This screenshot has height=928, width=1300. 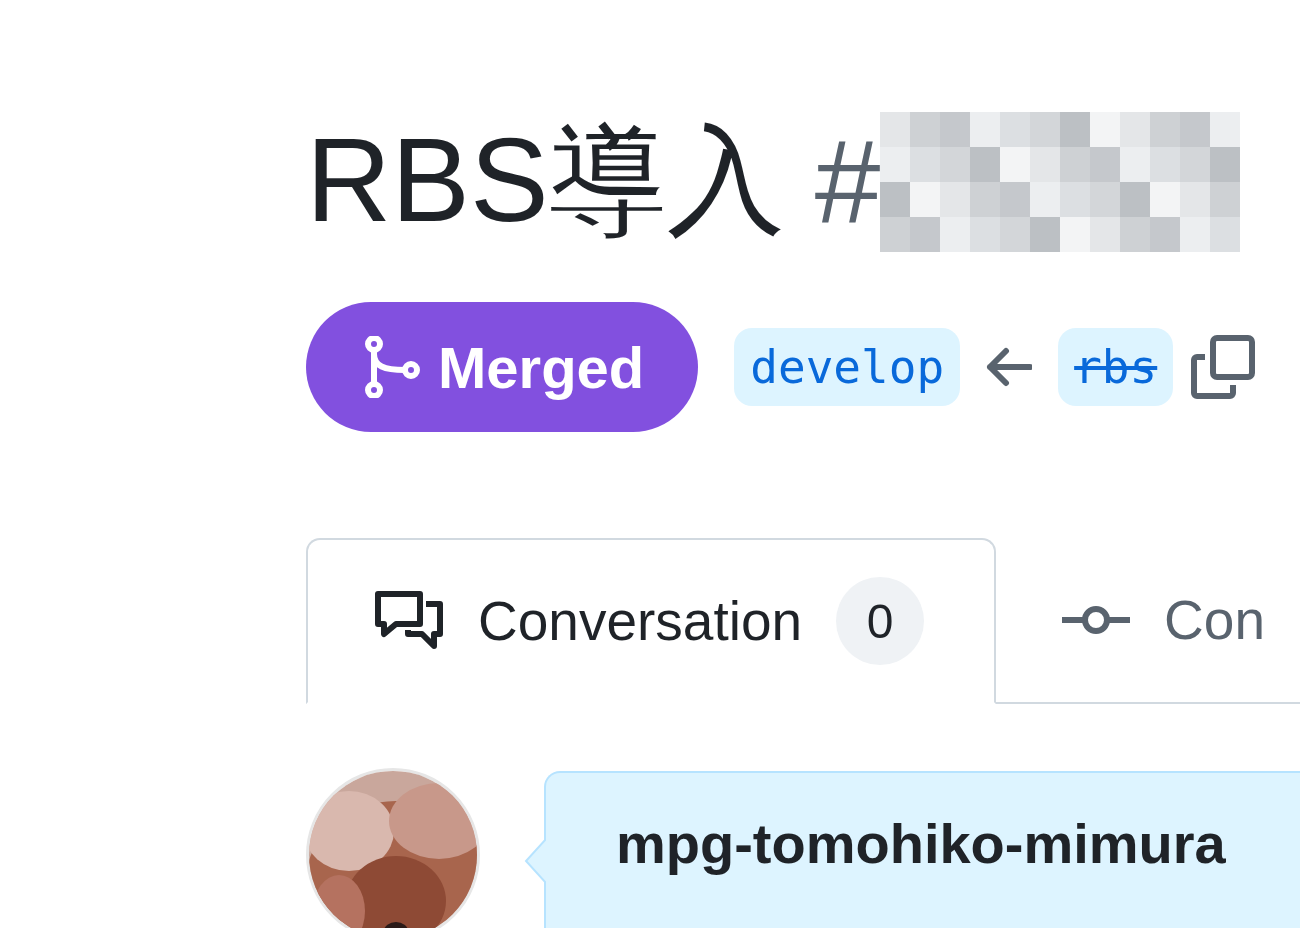 I want to click on comment-author: mpg-tomohiko-mimura, so click(x=921, y=843).